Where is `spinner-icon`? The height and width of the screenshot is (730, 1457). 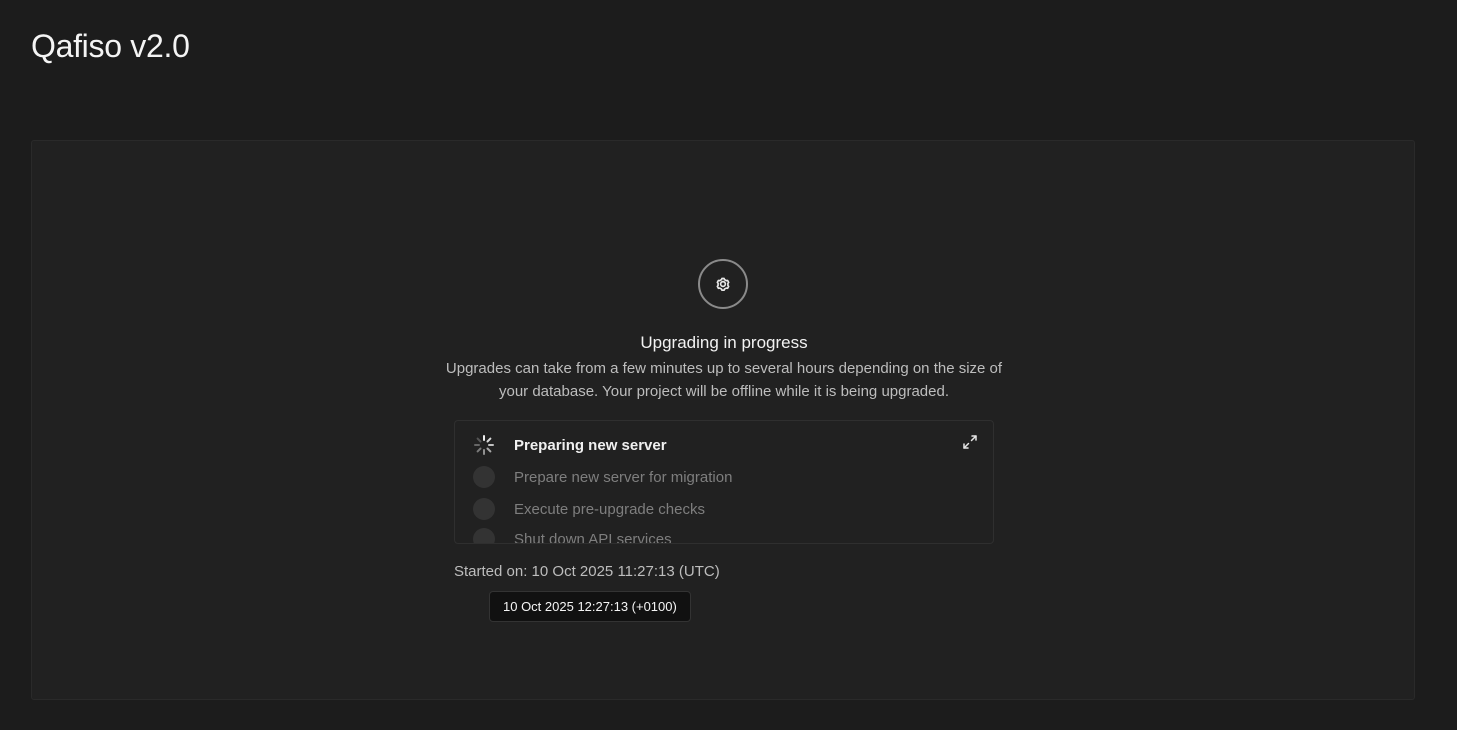 spinner-icon is located at coordinates (484, 445).